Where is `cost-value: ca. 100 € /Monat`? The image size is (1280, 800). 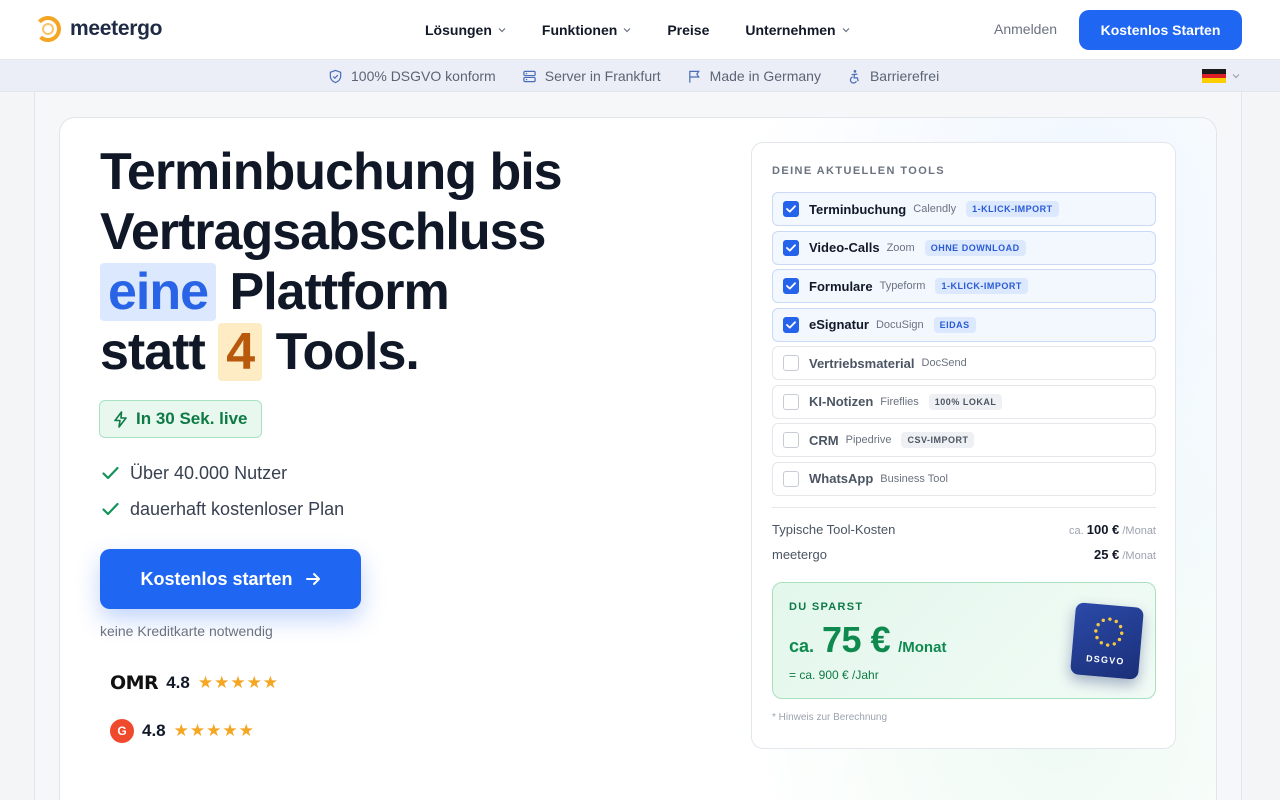 cost-value: ca. 100 € /Monat is located at coordinates (1112, 529).